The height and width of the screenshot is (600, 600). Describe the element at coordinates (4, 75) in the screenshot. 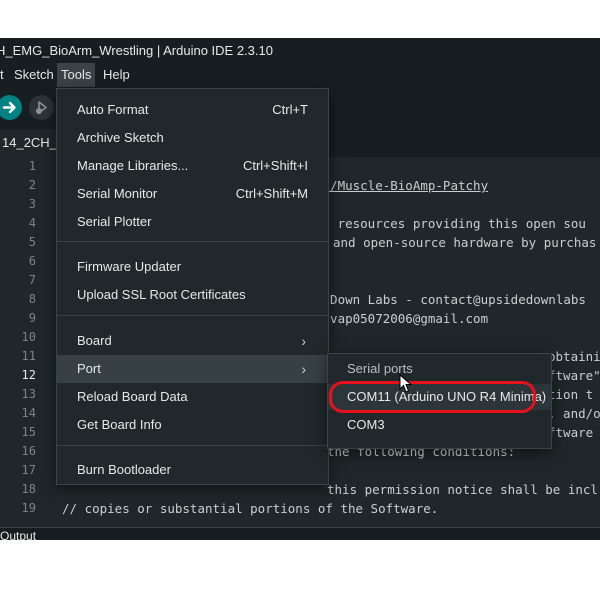

I see `menu-file: t` at that location.